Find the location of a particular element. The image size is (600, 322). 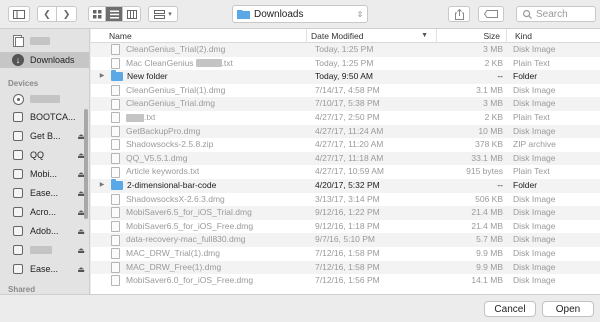

folder-row: ▶ New folder Today, 9:50 AM -- Folder is located at coordinates (345, 77).